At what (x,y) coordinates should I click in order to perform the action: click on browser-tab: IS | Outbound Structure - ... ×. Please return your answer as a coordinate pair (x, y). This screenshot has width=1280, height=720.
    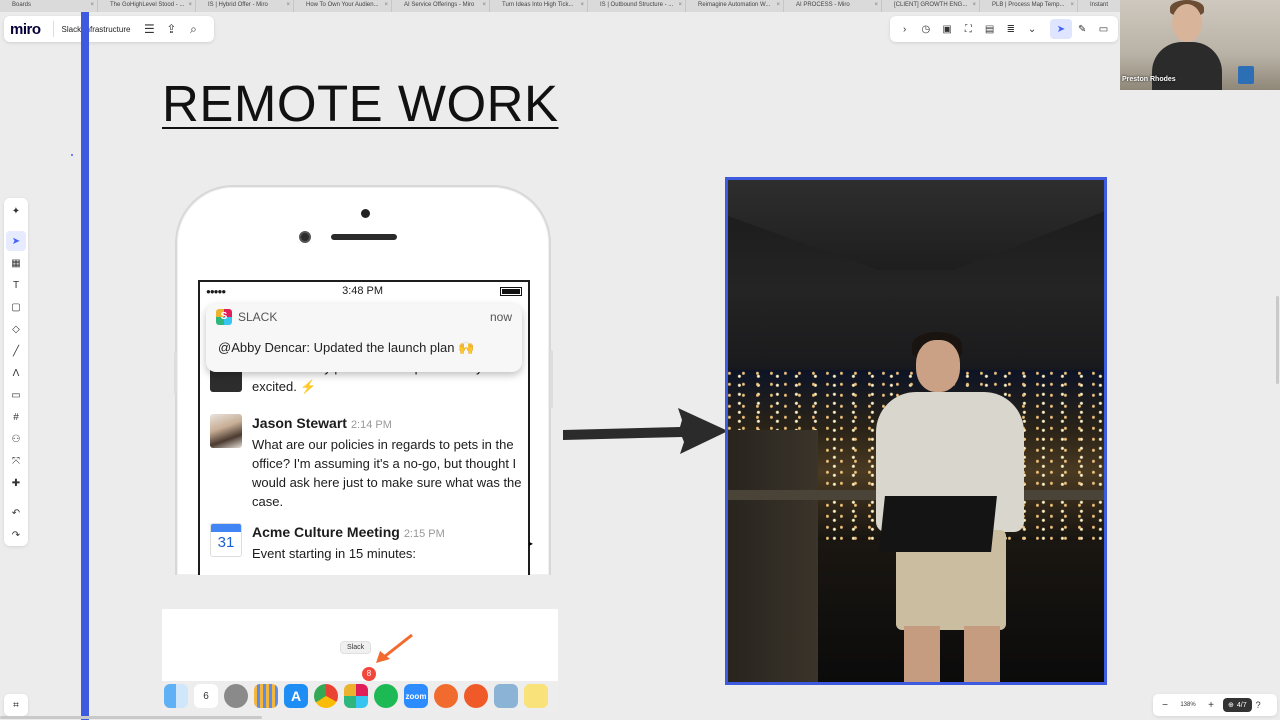
    Looking at the image, I should click on (637, 6).